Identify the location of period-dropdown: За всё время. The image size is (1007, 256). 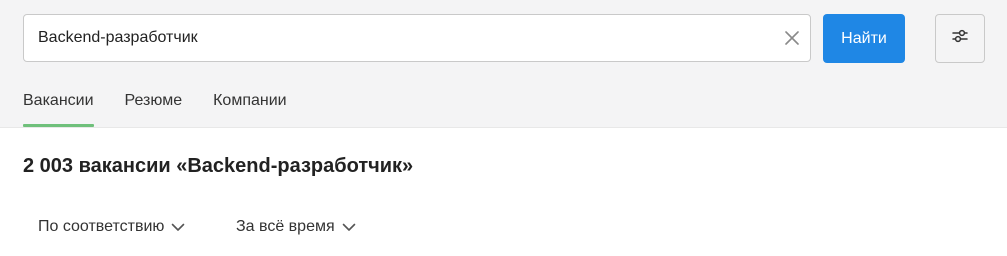
(296, 227).